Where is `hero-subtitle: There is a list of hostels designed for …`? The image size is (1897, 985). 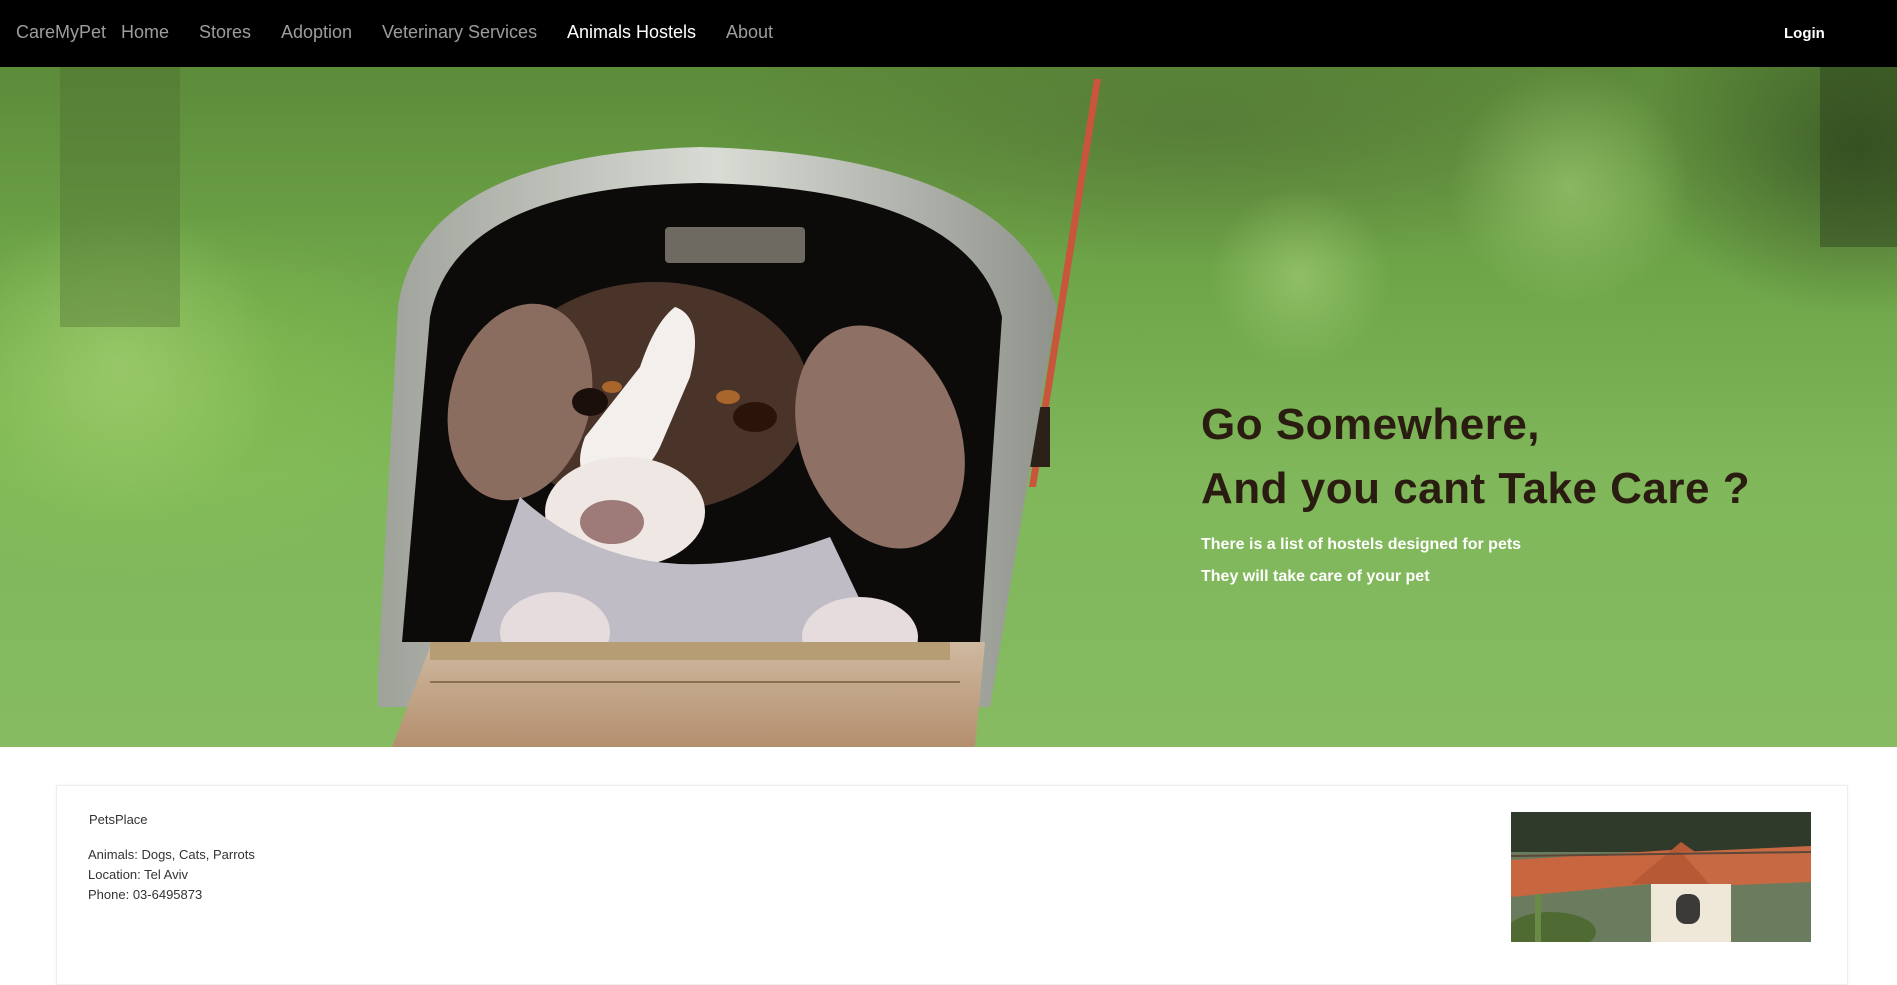 hero-subtitle: There is a list of hostels designed for … is located at coordinates (1531, 561).